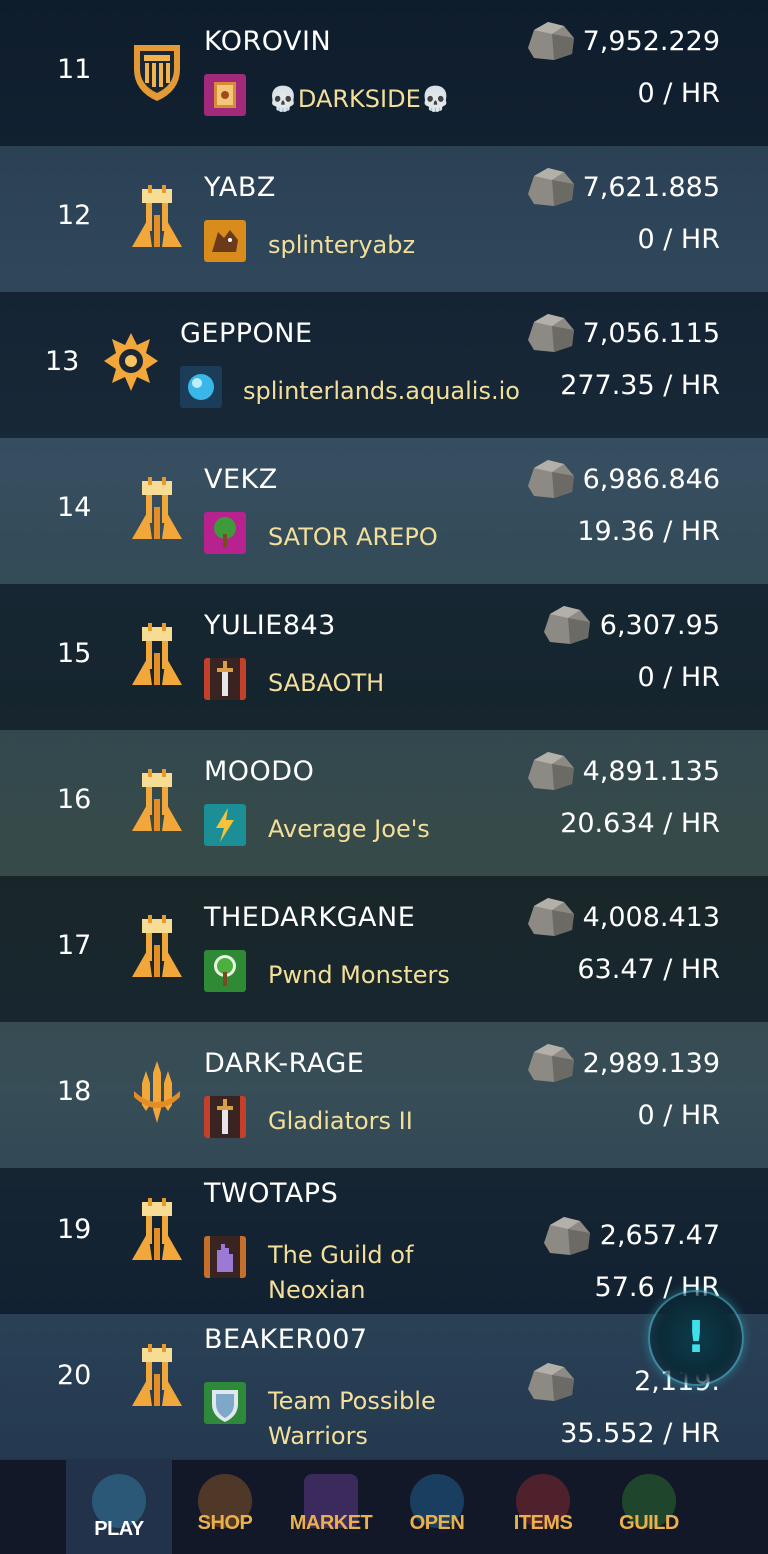 Image resolution: width=768 pixels, height=1554 pixels. What do you see at coordinates (384, 511) in the screenshot?
I see `leaderboard-row: 14 VEKZ SATOR AREPO 6,986.846 19.36 / HR` at bounding box center [384, 511].